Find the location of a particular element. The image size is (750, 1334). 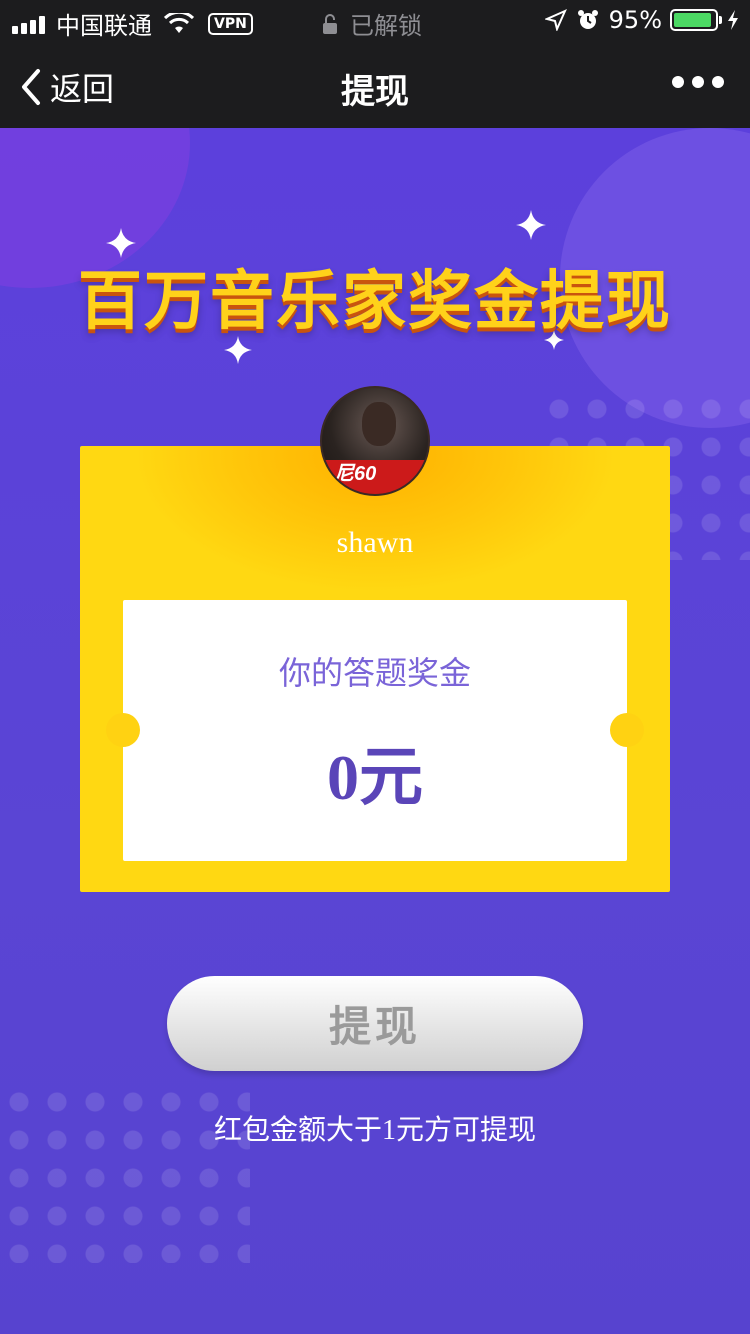

more-options-button is located at coordinates (698, 82).